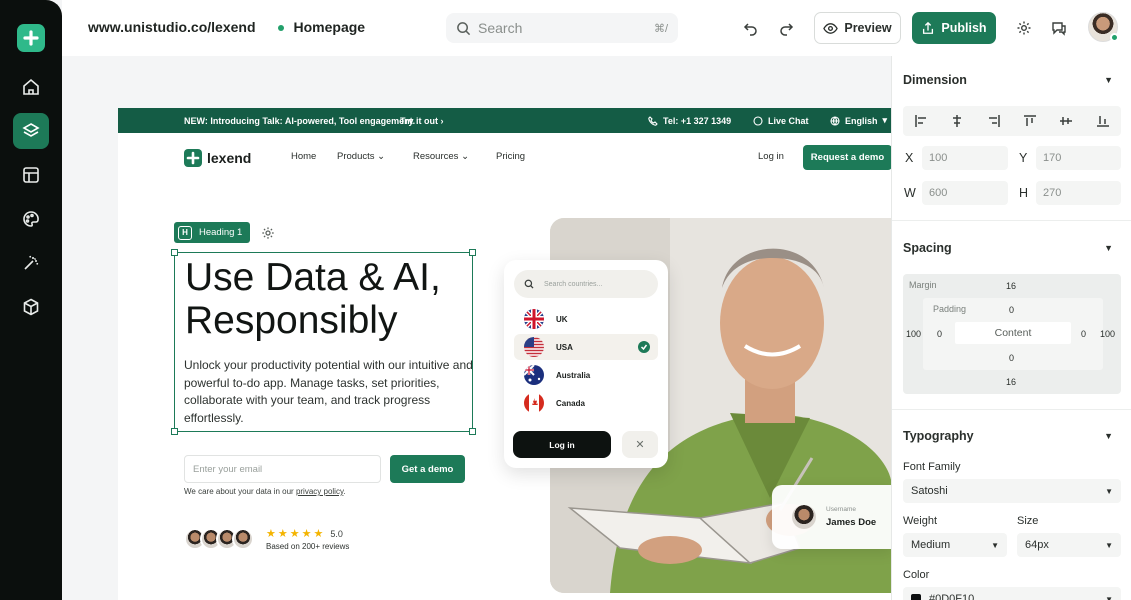 Image resolution: width=1131 pixels, height=600 pixels. I want to click on preview-button: Preview, so click(857, 28).